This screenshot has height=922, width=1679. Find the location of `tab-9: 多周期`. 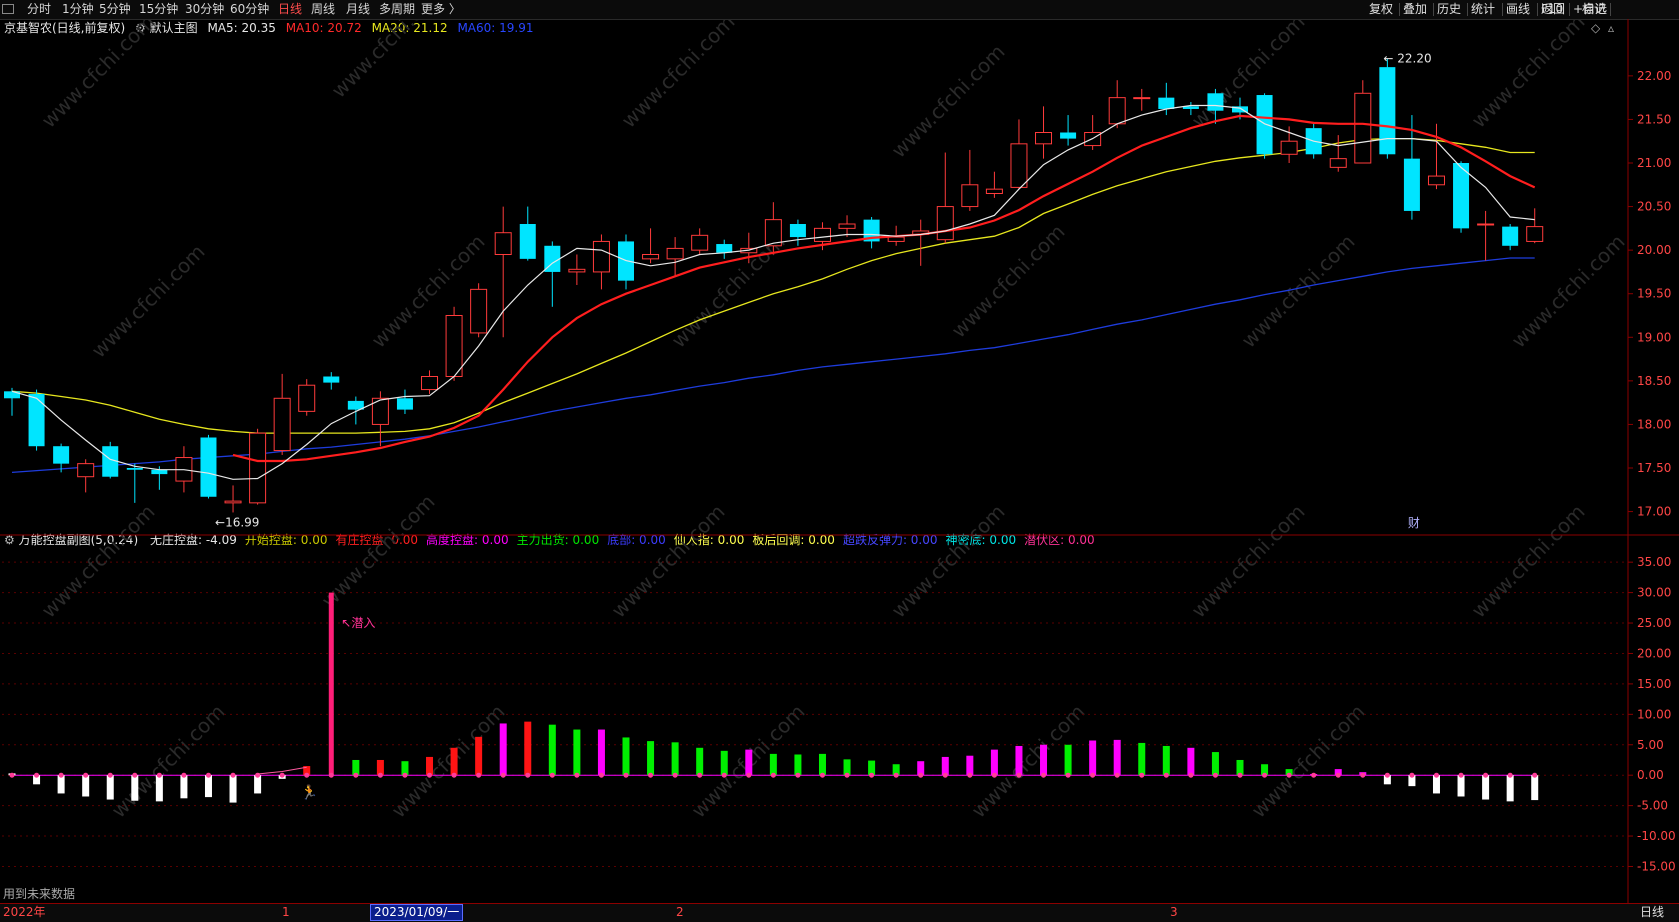

tab-9: 多周期 is located at coordinates (397, 9).